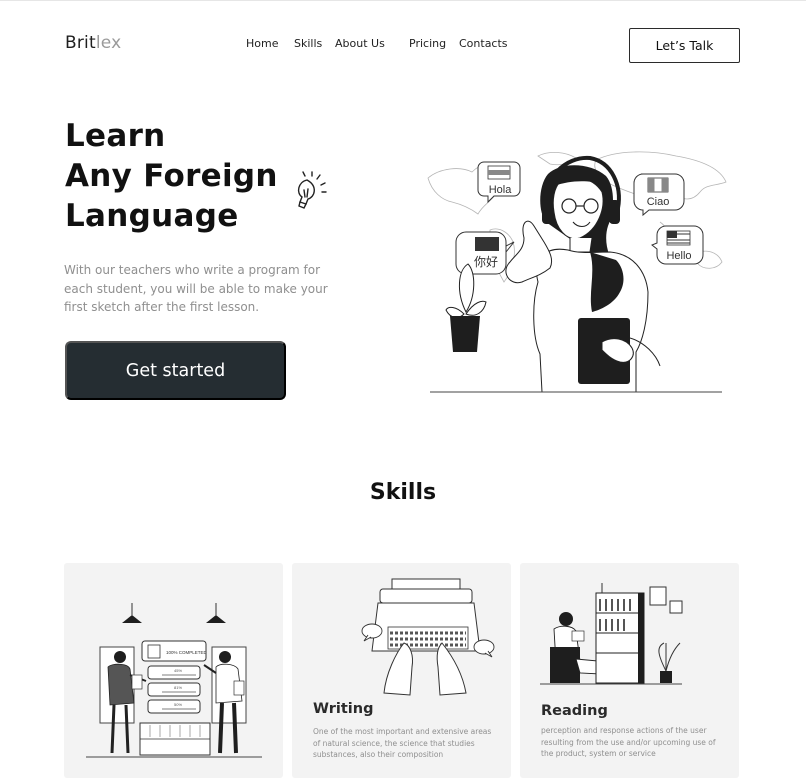 This screenshot has height=778, width=806. I want to click on skill-card-illustration: 100% COMPLETED 45% 81% 50%, so click(174, 680).